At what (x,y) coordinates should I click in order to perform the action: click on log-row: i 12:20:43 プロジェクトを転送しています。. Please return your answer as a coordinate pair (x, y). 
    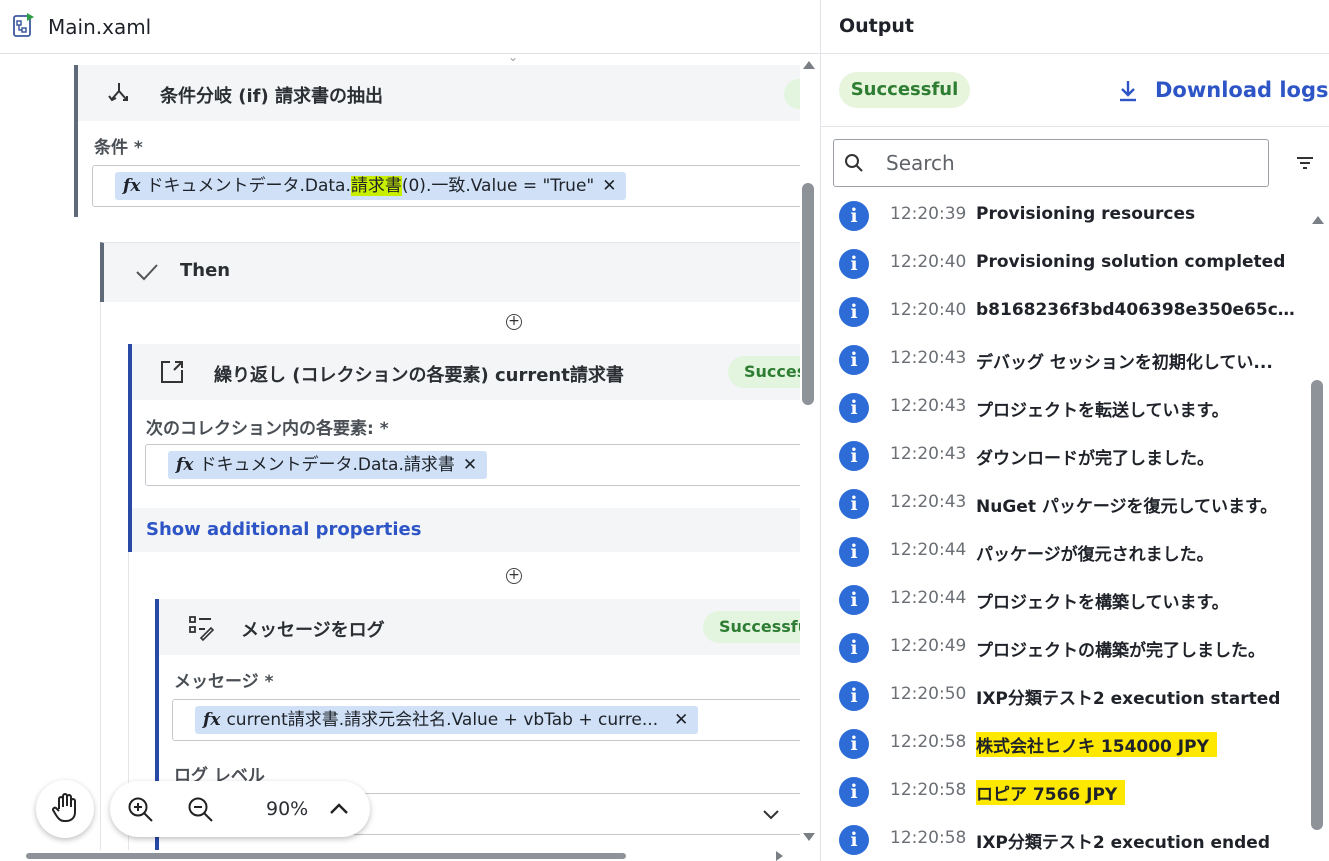
    Looking at the image, I should click on (1064, 411).